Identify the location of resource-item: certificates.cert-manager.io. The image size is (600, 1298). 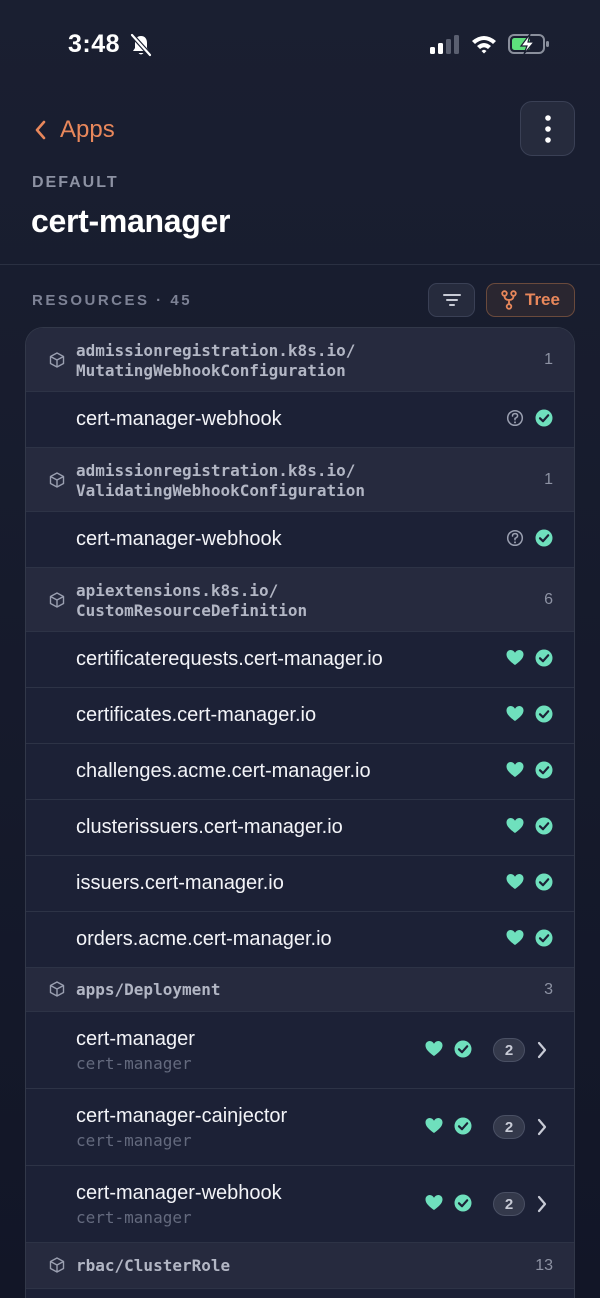
(300, 716).